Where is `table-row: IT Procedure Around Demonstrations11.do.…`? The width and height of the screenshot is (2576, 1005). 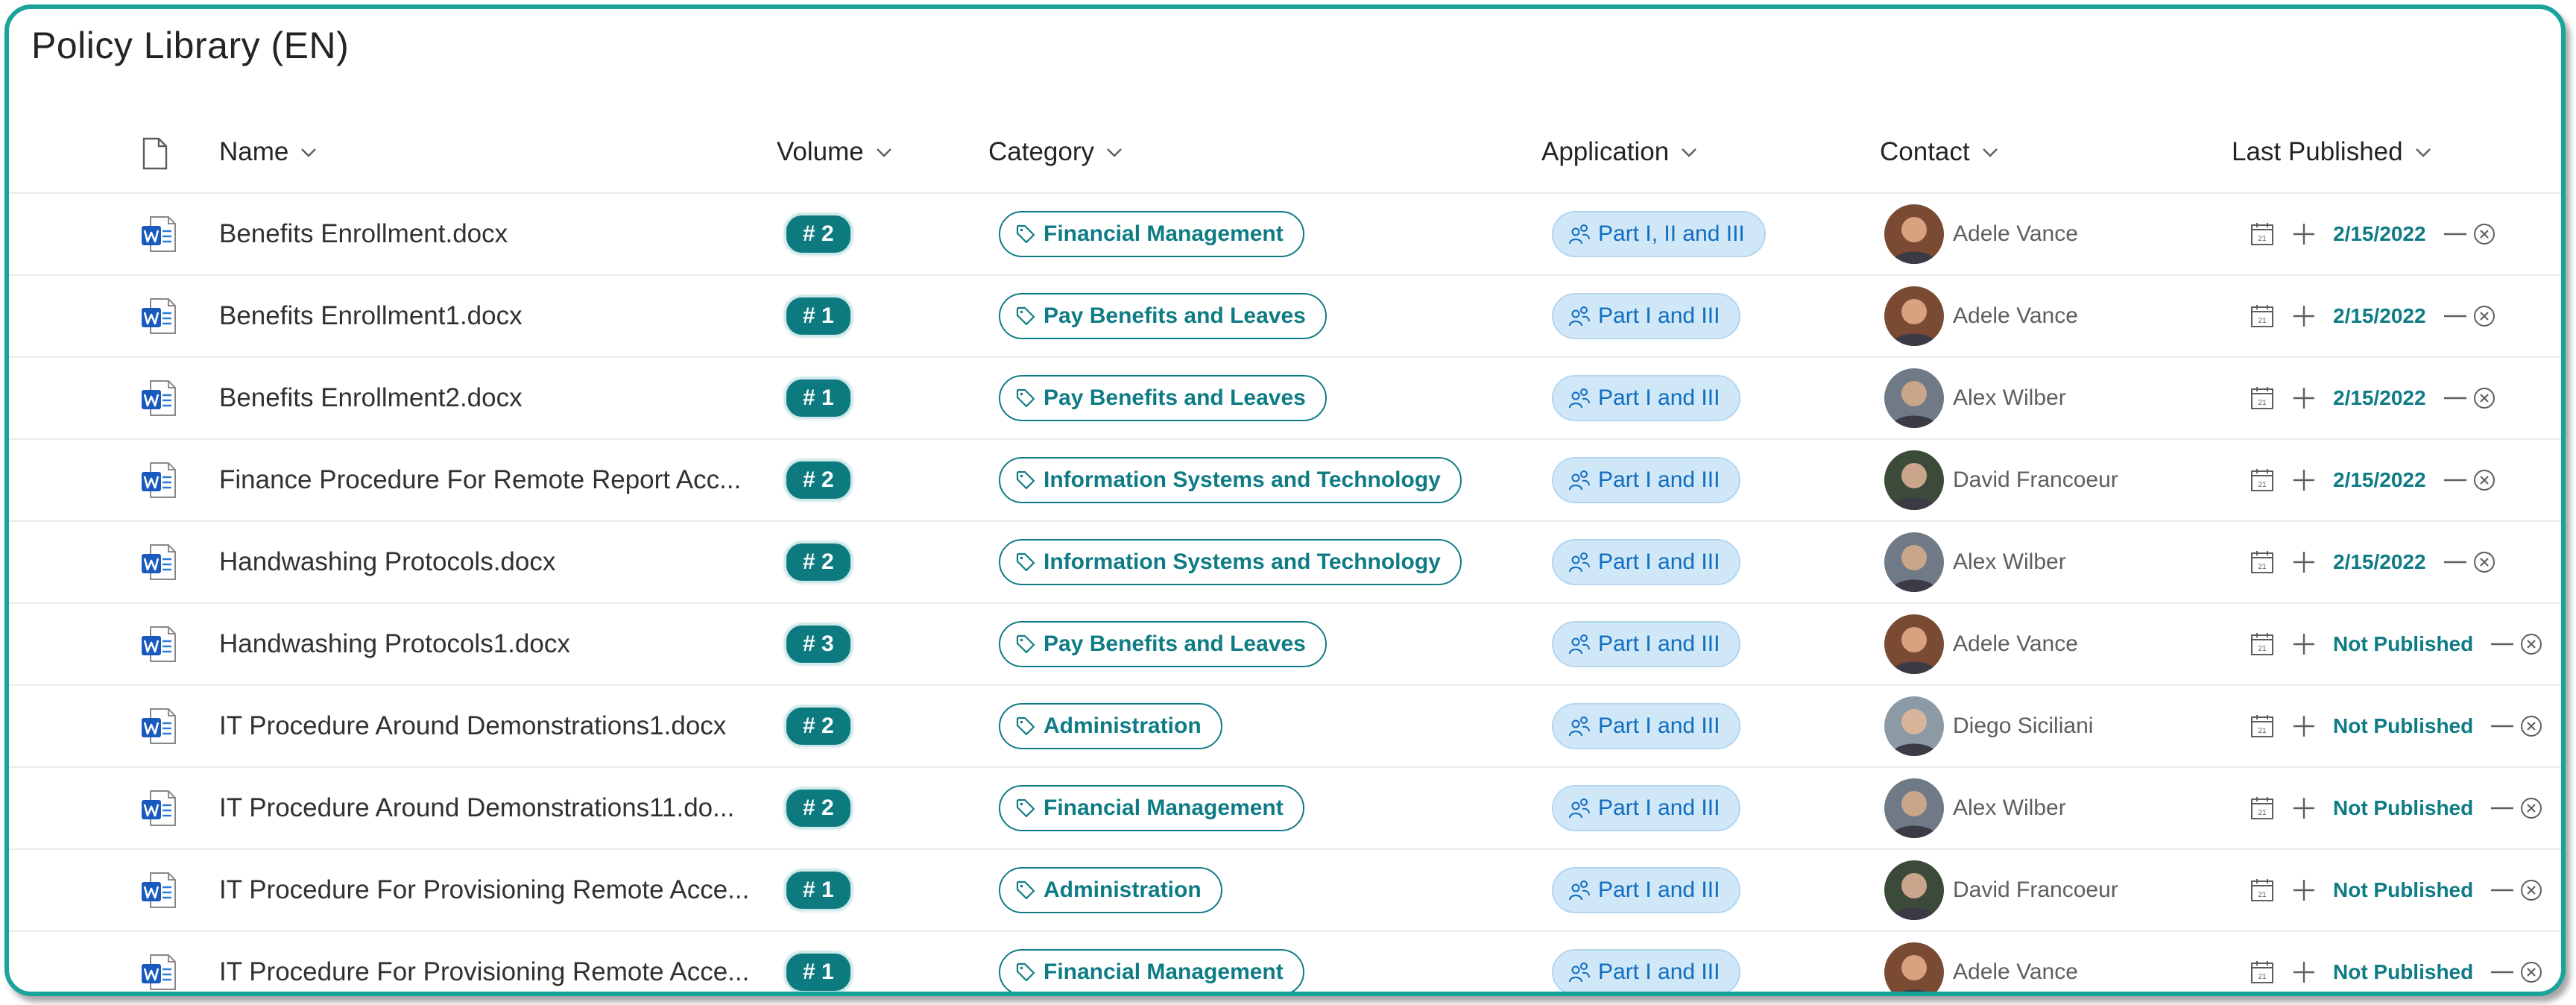 table-row: IT Procedure Around Demonstrations11.do.… is located at coordinates (1285, 807).